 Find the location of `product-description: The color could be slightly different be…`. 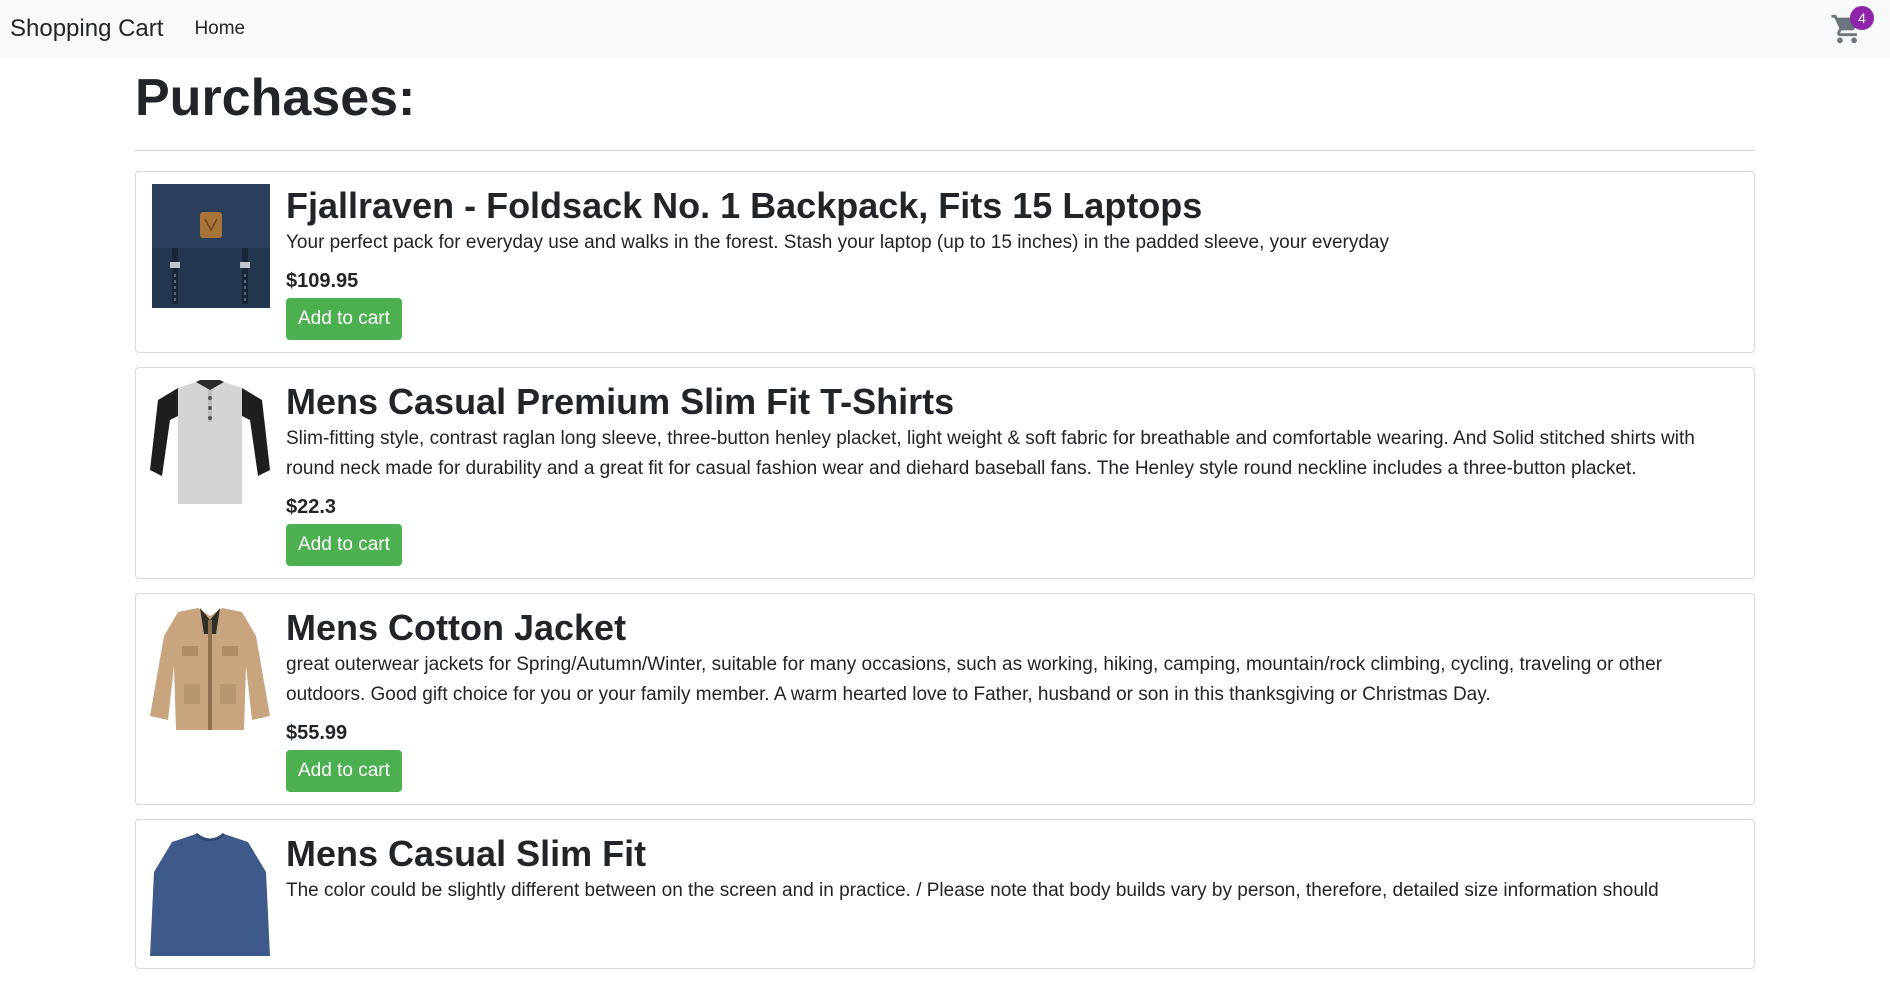

product-description: The color could be slightly different be… is located at coordinates (972, 890).